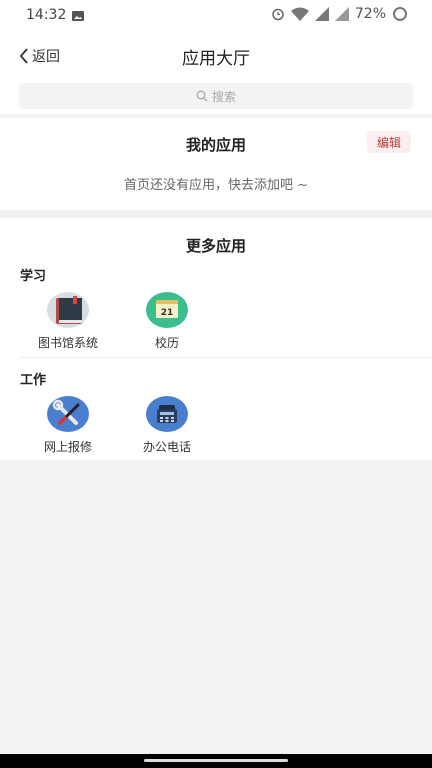  Describe the element at coordinates (216, 185) in the screenshot. I see `my-apps-empty-text: 首页还没有应用，快去添加吧 ~` at that location.